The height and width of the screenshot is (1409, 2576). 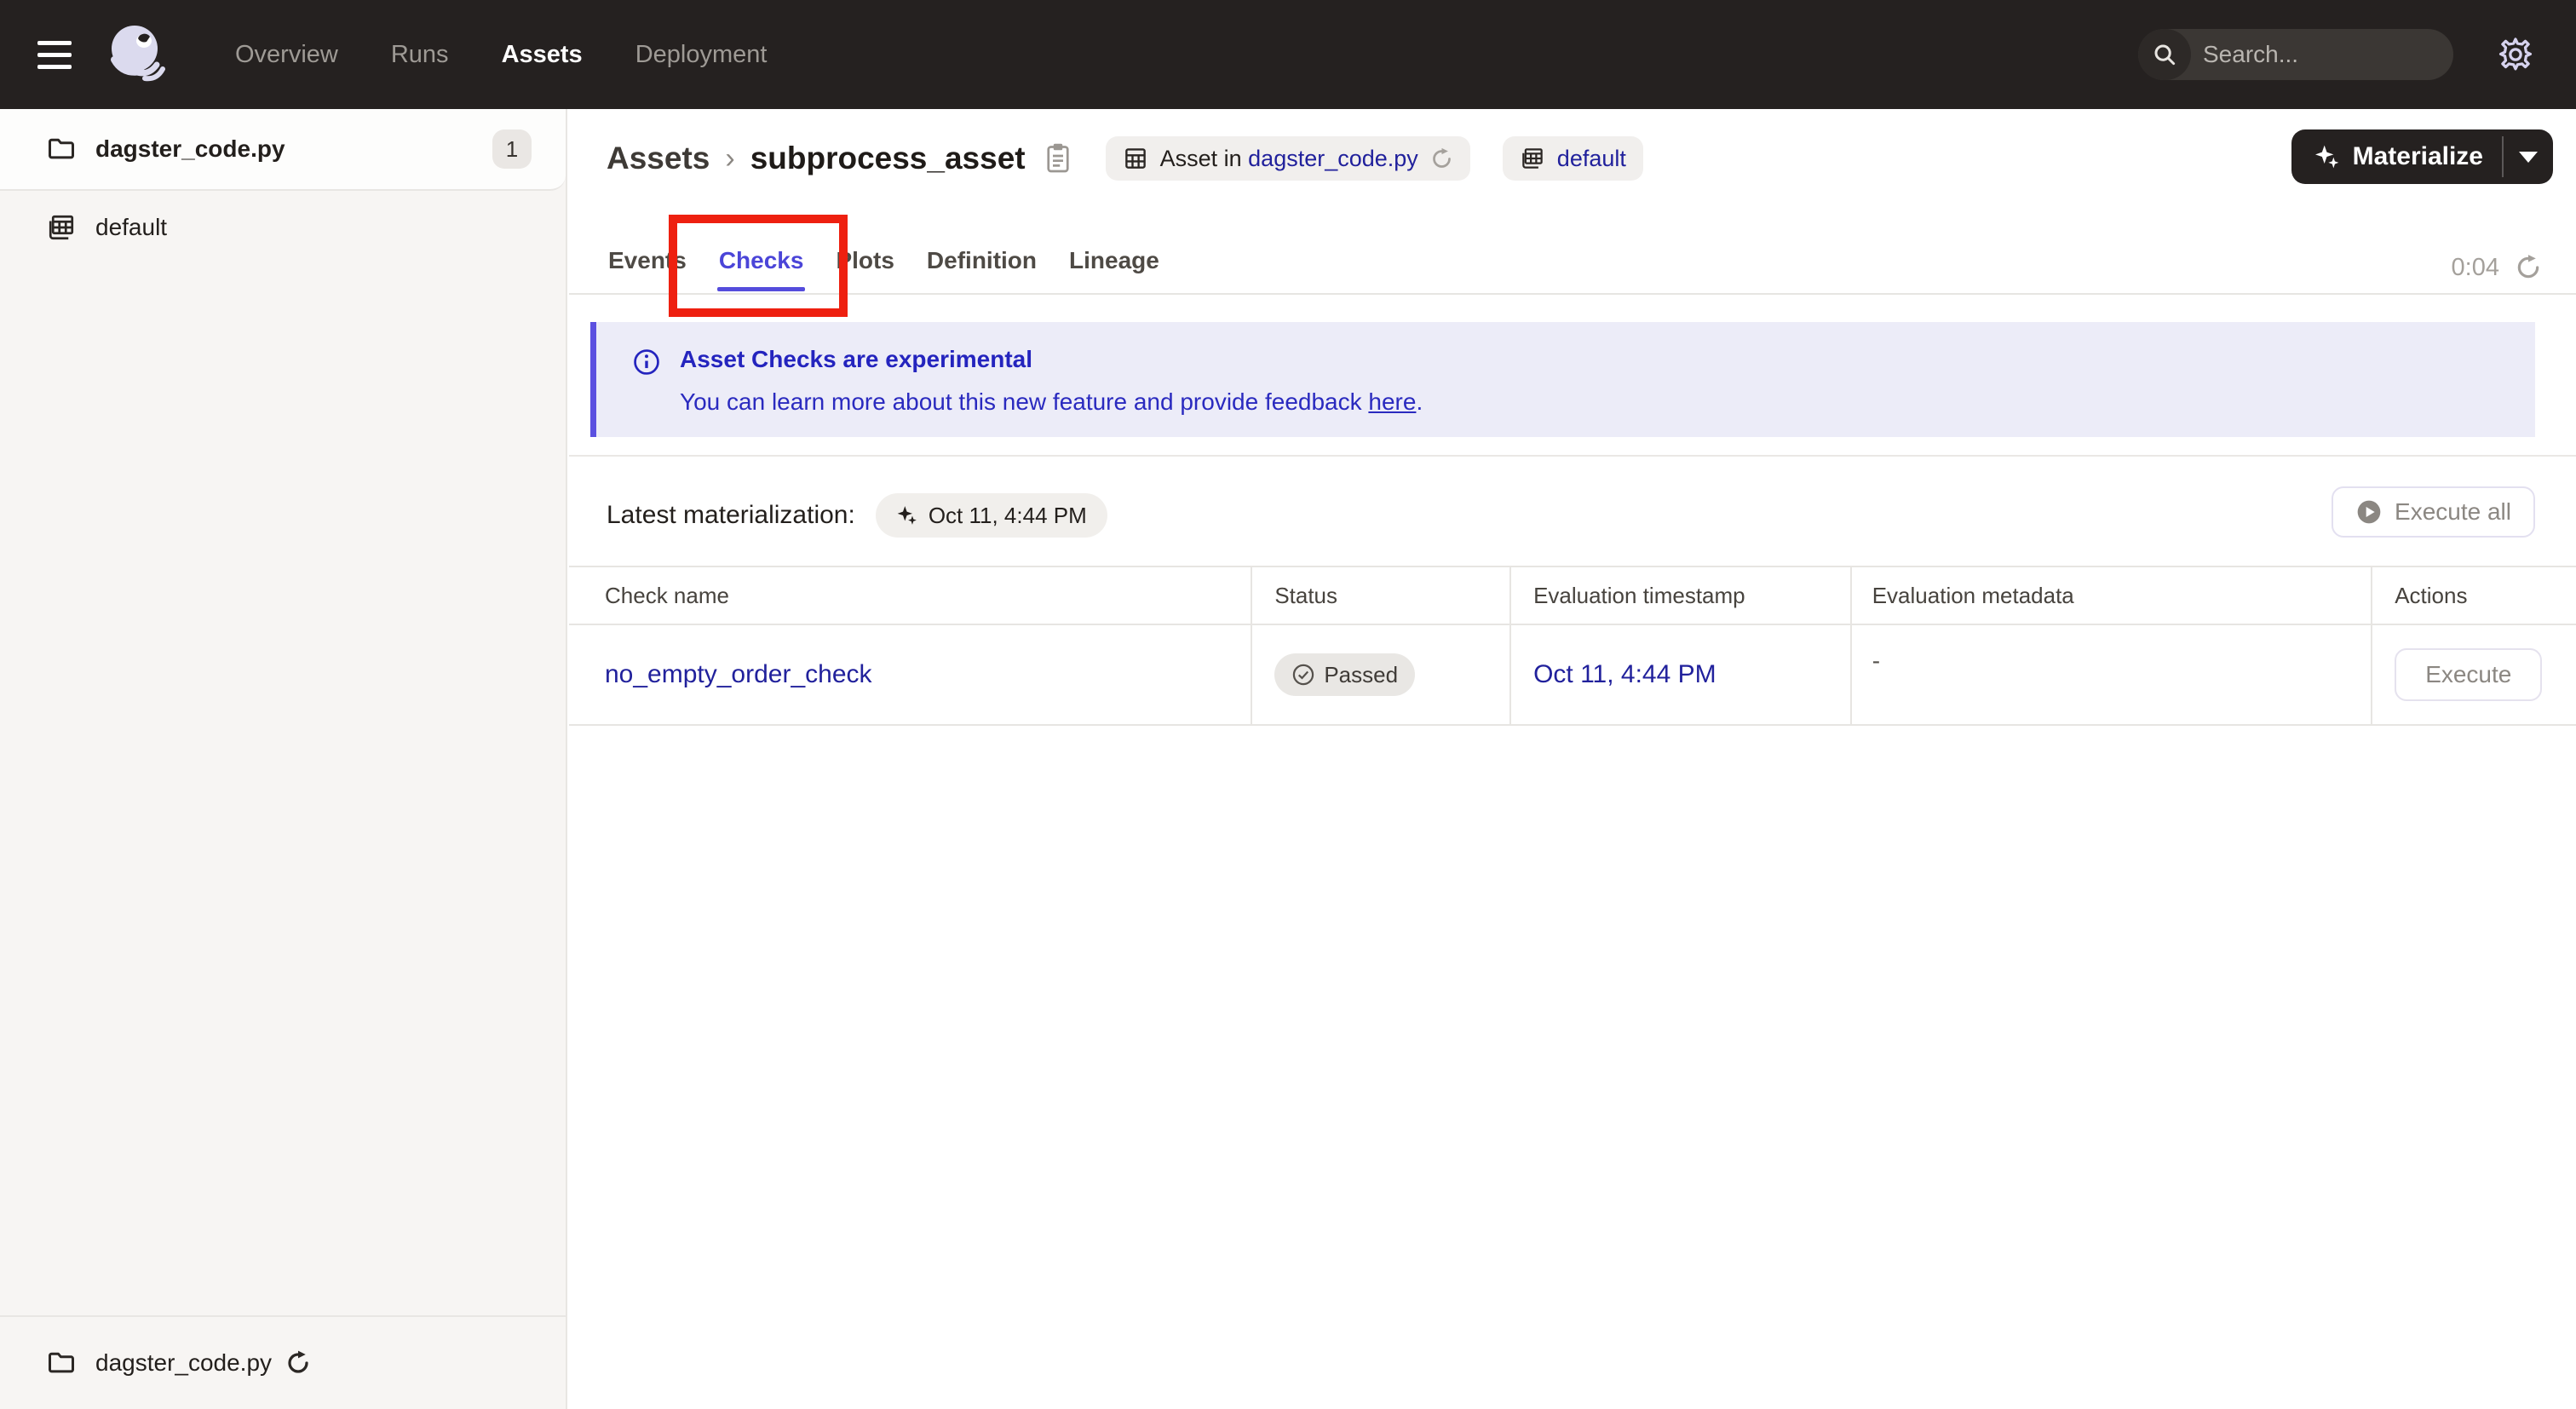 I want to click on column-header-evaluation-timestamp: Evaluation timestamp, so click(x=1681, y=595).